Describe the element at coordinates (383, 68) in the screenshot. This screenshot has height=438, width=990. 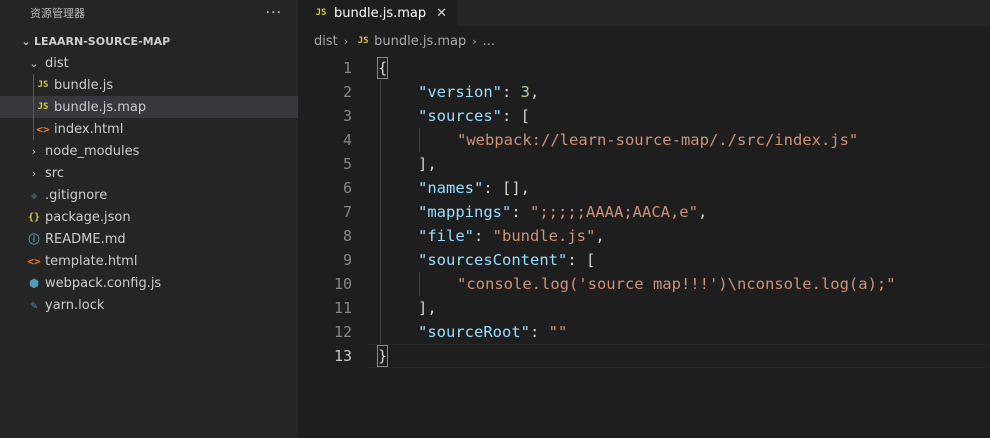
I see `code-text: {` at that location.